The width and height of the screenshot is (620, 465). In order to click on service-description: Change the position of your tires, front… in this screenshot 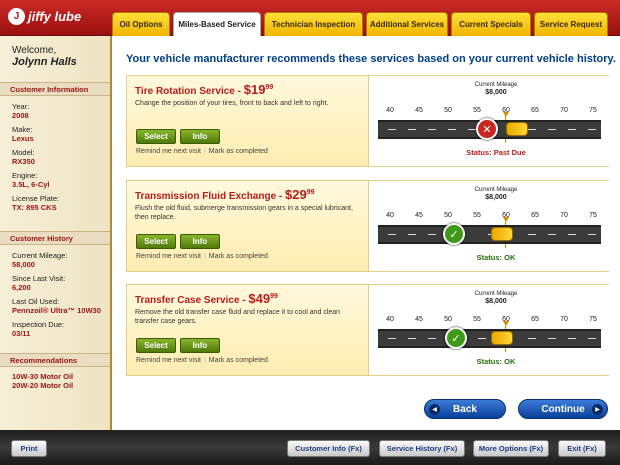, I will do `click(232, 103)`.